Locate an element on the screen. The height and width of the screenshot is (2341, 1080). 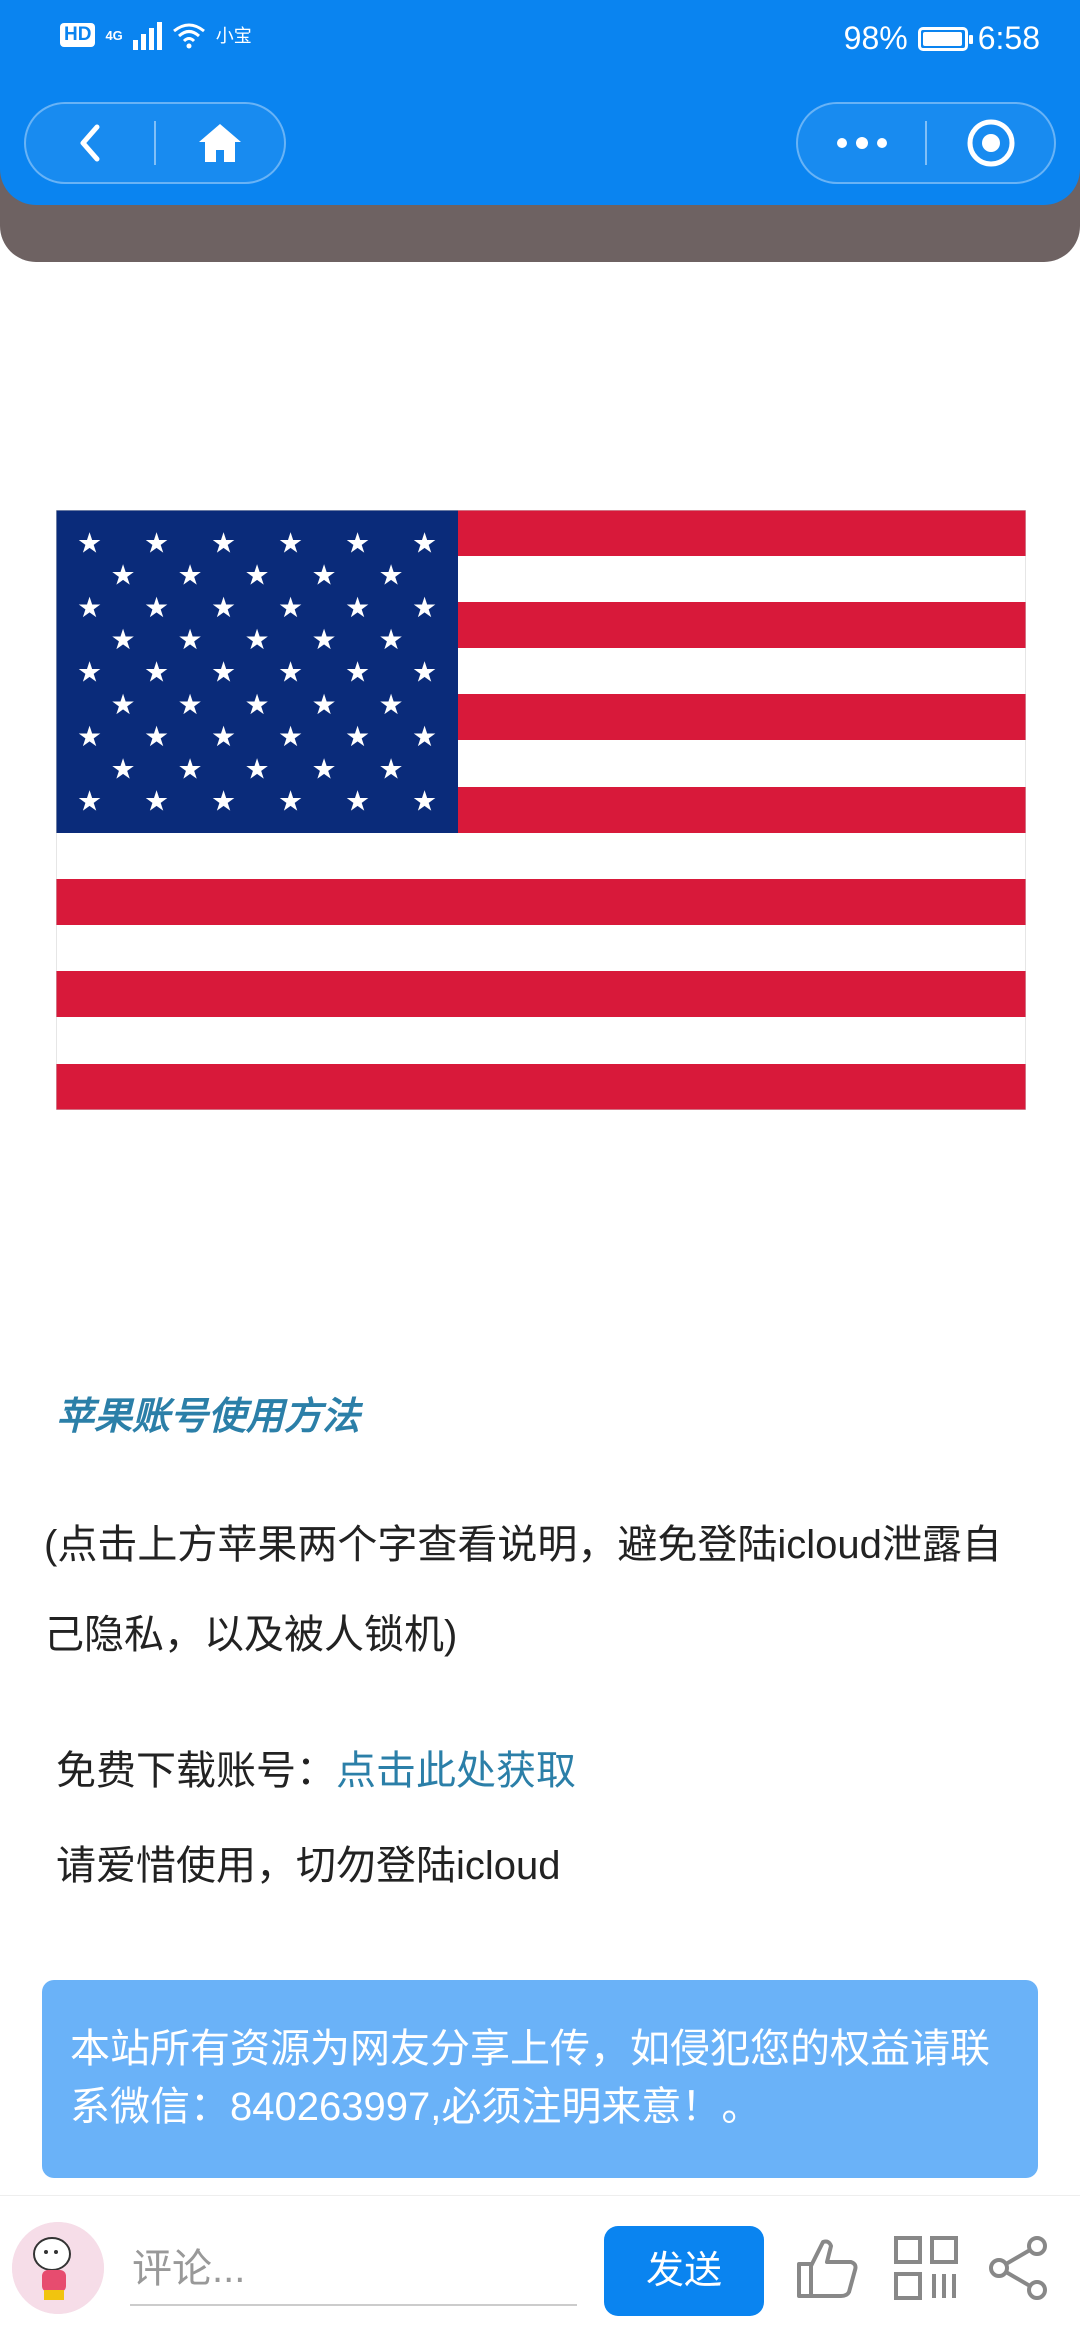
download-row: 免费下载账号：点击此处获取 is located at coordinates (316, 1767).